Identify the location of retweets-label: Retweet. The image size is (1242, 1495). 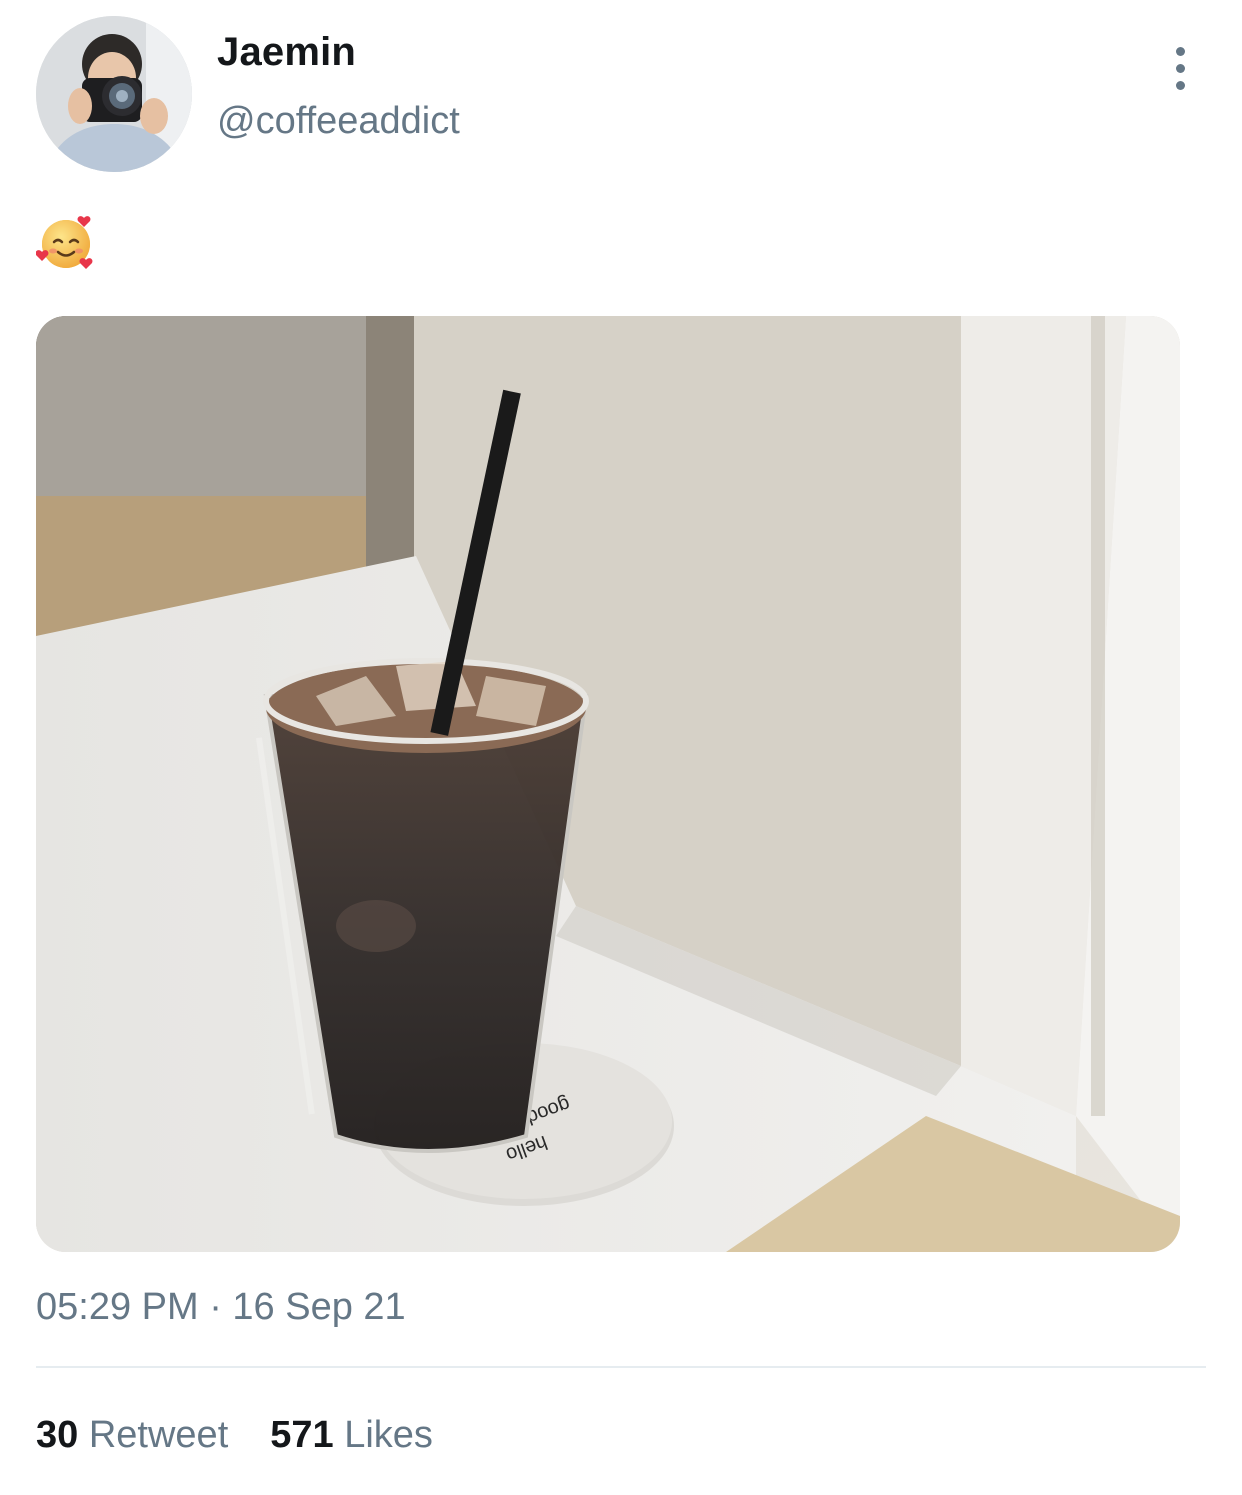
(158, 1435).